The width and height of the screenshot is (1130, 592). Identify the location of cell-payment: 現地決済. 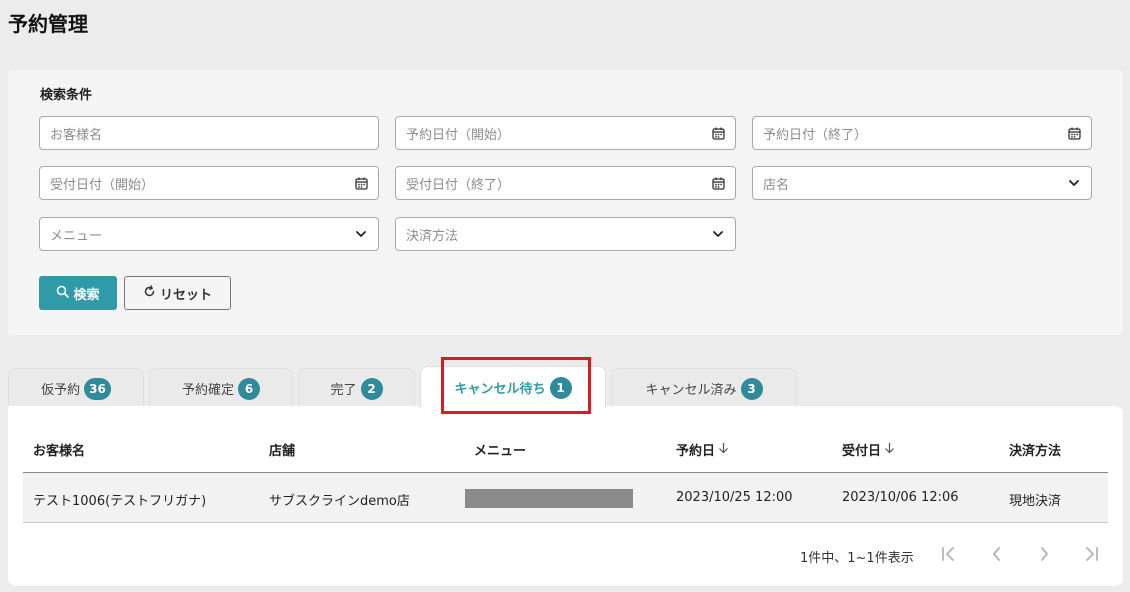
(1035, 501).